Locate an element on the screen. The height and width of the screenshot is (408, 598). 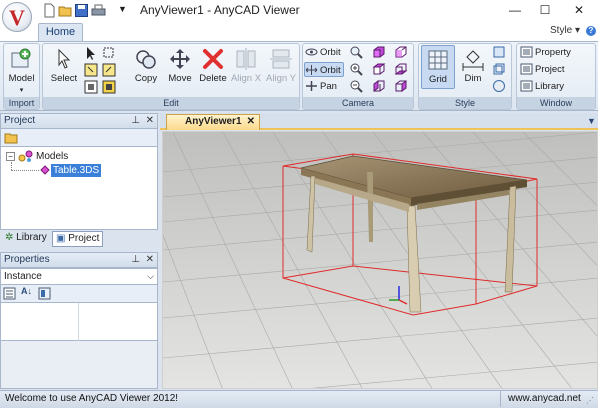
app-logo-letter: V is located at coordinates (17, 17).